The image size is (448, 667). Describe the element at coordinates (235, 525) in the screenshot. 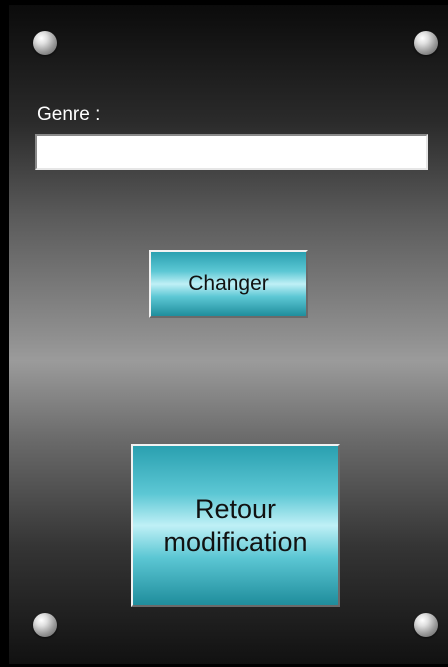

I see `retour-modification-button: Retour modification` at that location.